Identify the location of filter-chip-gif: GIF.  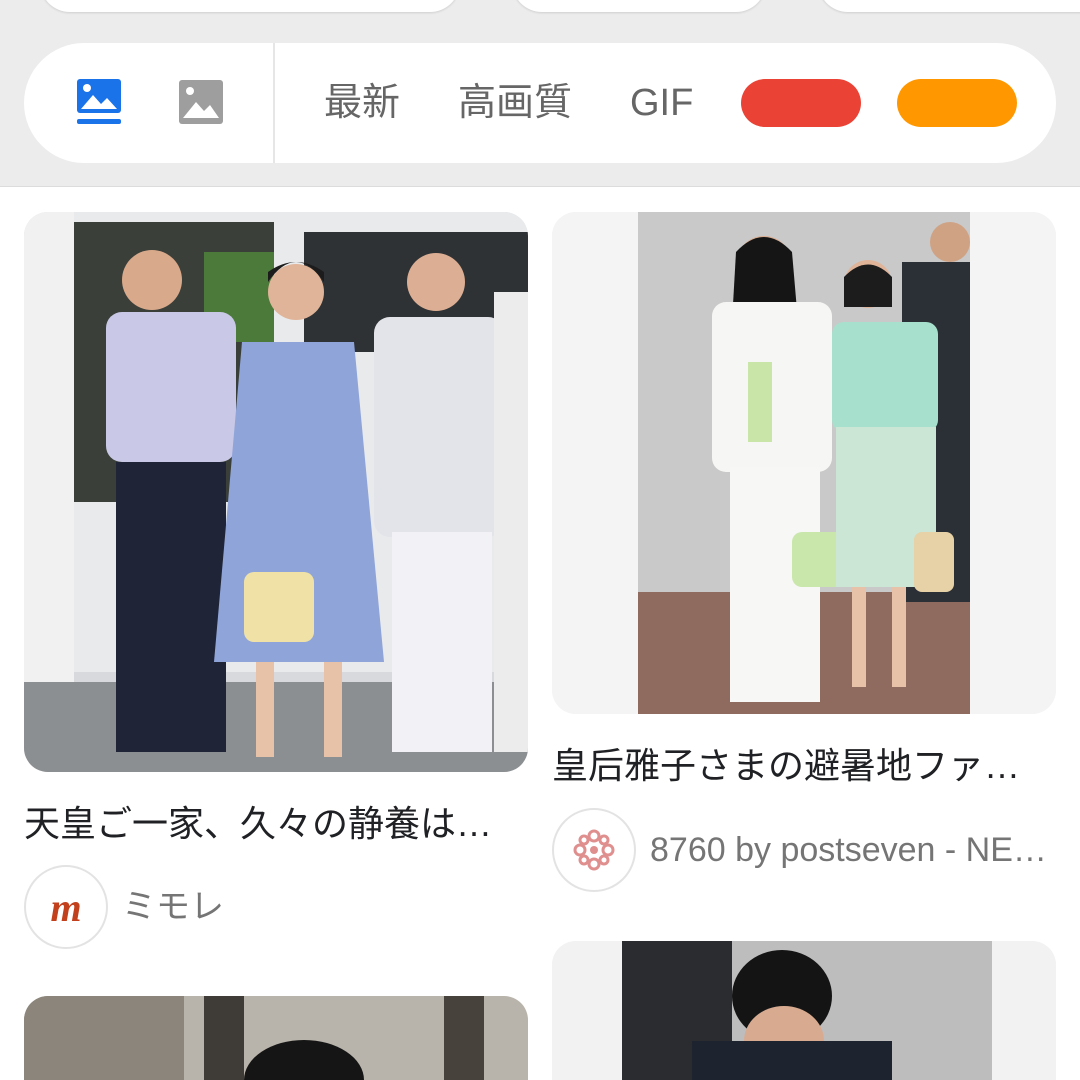
(661, 103).